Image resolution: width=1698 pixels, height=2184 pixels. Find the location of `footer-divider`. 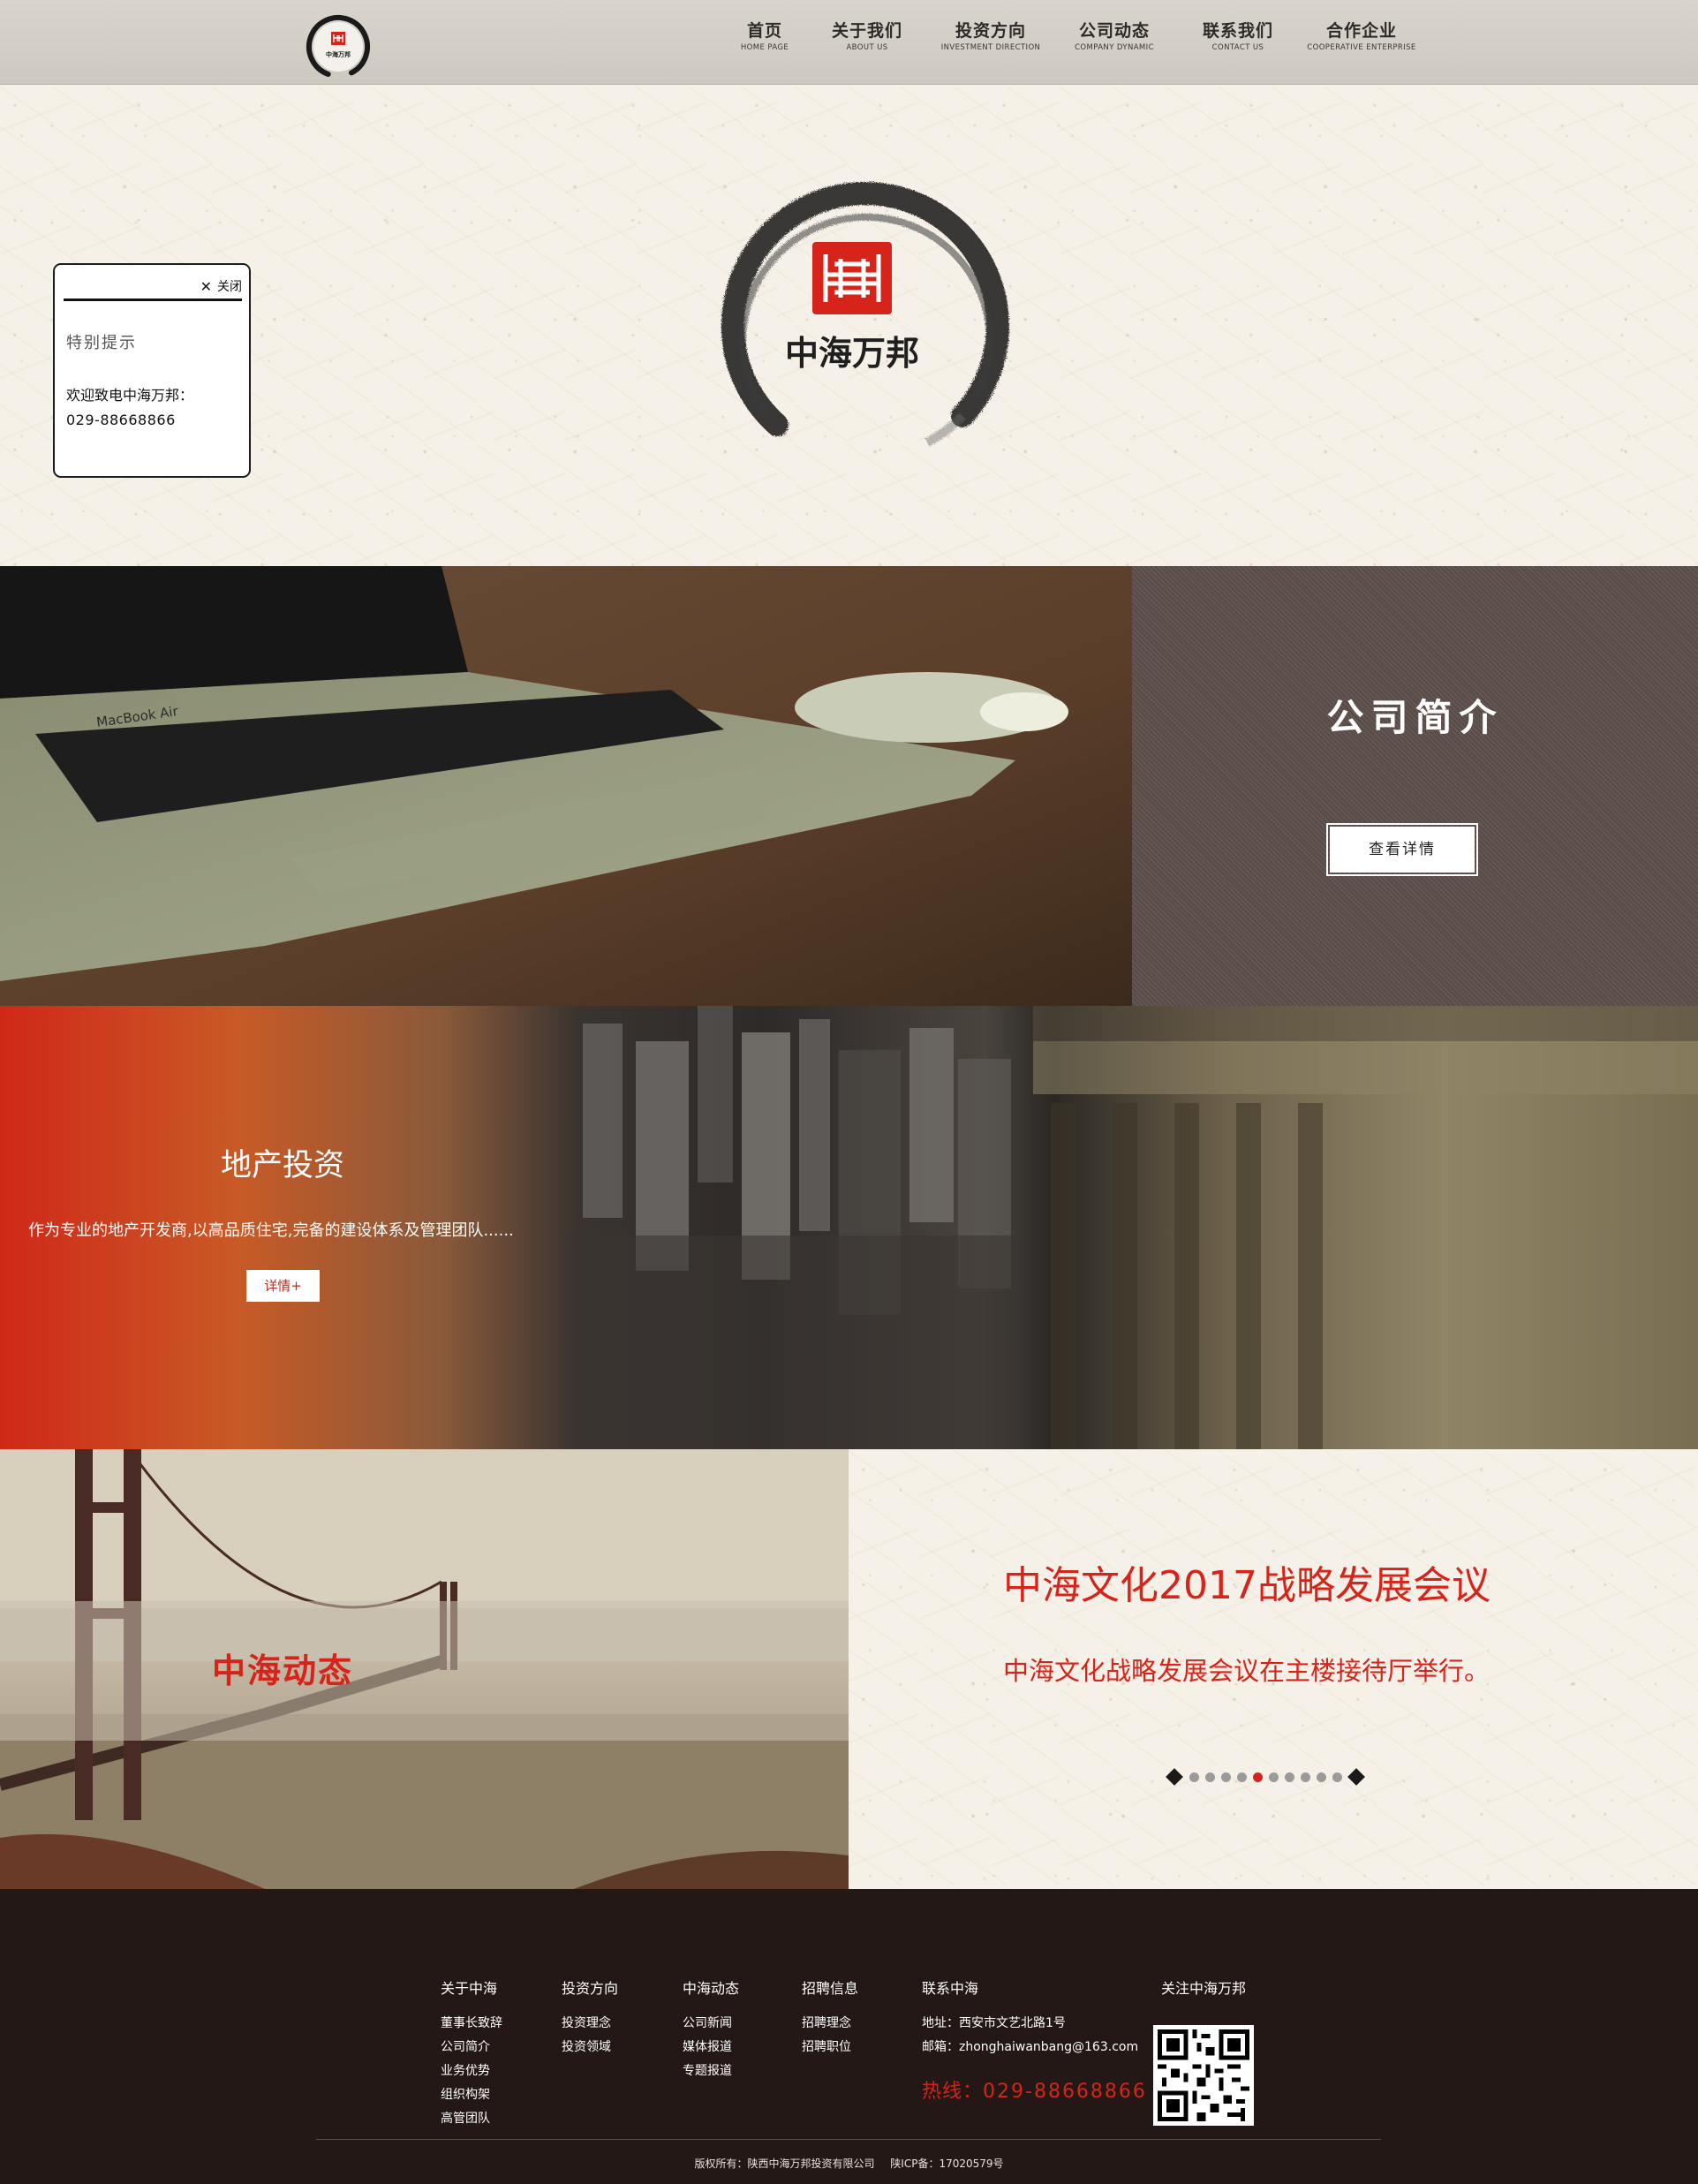

footer-divider is located at coordinates (849, 2139).